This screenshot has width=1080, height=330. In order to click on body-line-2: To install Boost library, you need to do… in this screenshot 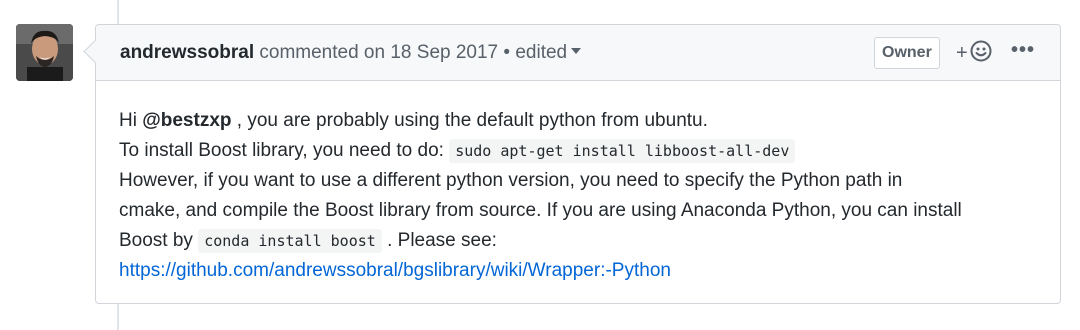, I will do `click(580, 151)`.